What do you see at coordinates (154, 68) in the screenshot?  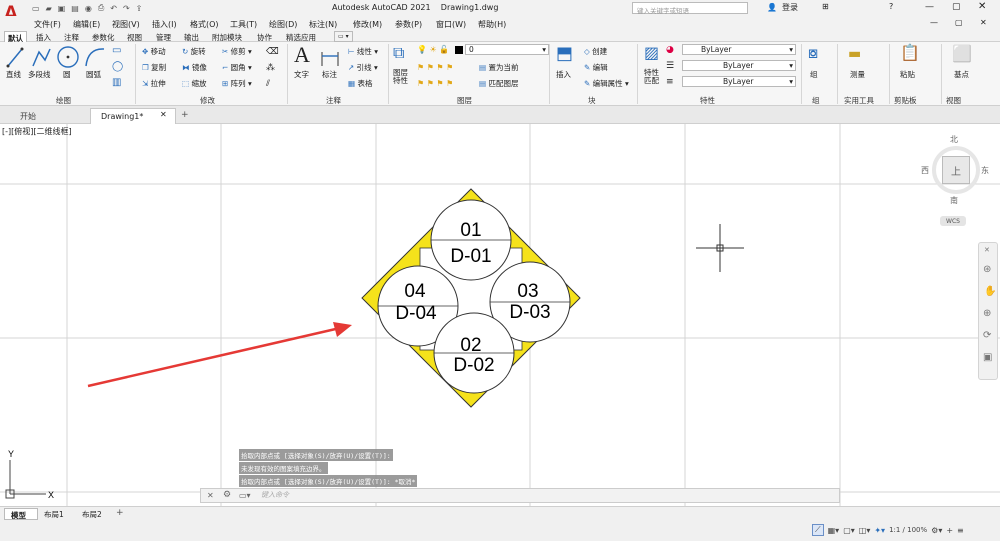 I see `copy-button: ❐ 复制` at bounding box center [154, 68].